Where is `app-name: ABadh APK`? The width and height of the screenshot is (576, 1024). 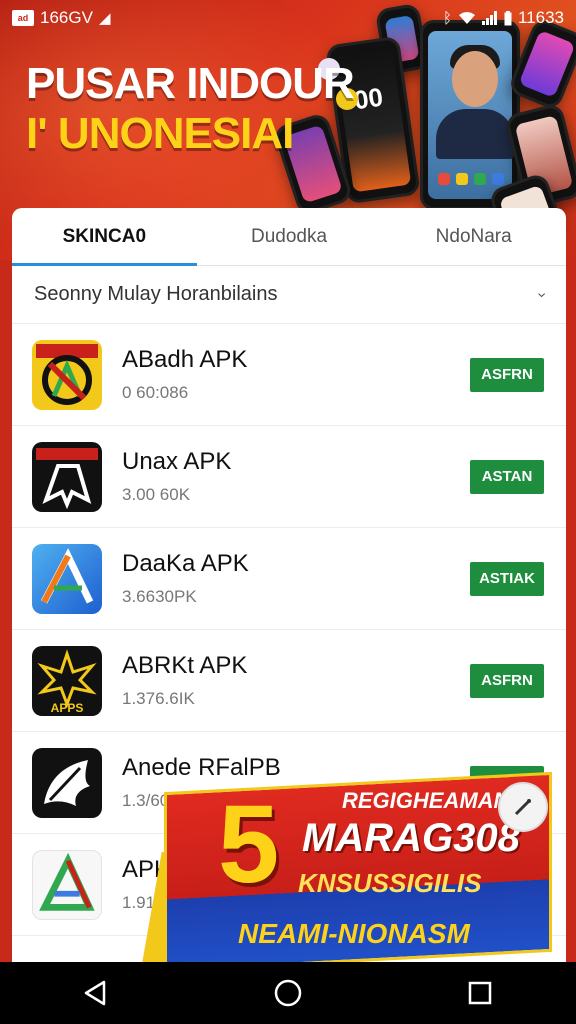
app-name: ABadh APK is located at coordinates (185, 360).